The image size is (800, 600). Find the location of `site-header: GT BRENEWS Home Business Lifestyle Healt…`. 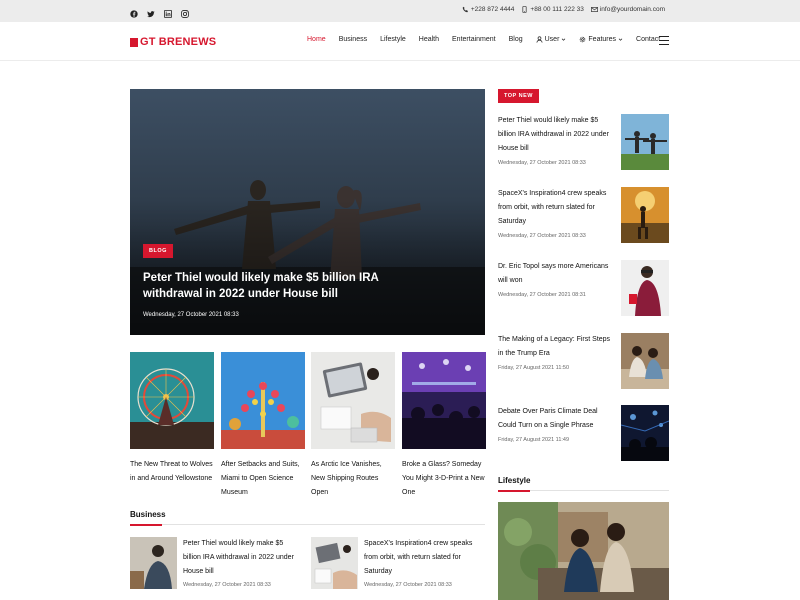

site-header: GT BRENEWS Home Business Lifestyle Healt… is located at coordinates (400, 41).